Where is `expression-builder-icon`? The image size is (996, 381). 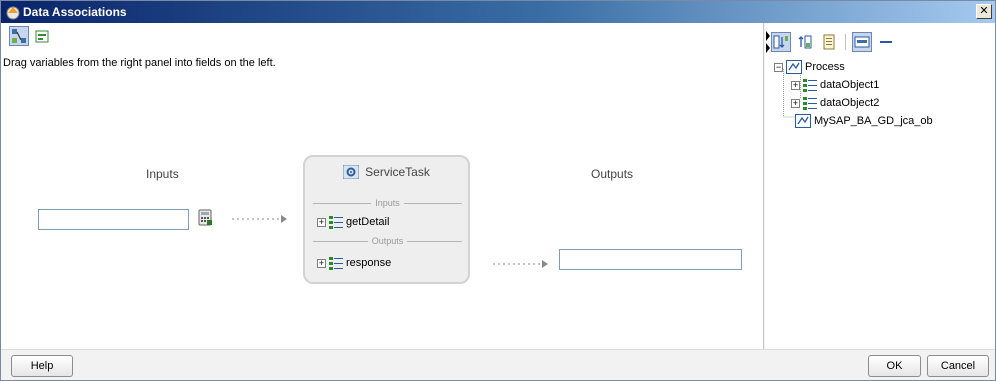
expression-builder-icon is located at coordinates (206, 218).